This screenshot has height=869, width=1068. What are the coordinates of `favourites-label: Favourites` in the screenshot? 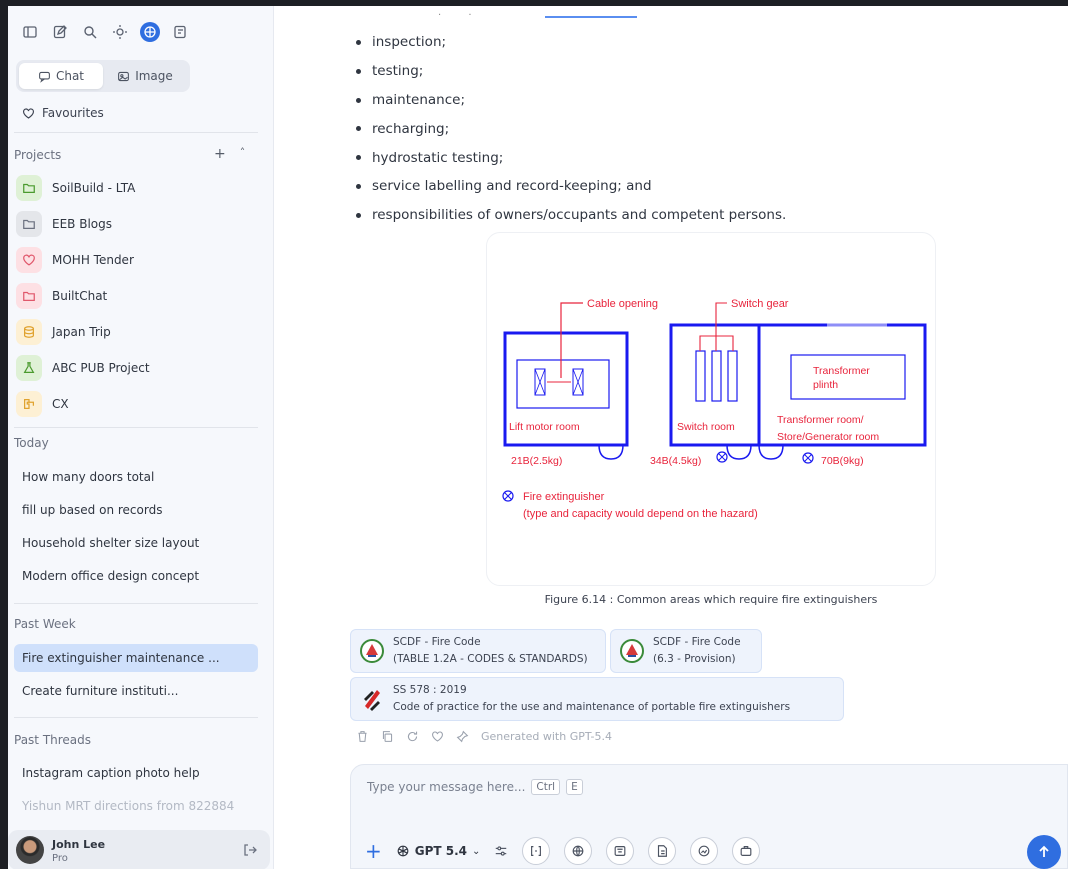 It's located at (73, 113).